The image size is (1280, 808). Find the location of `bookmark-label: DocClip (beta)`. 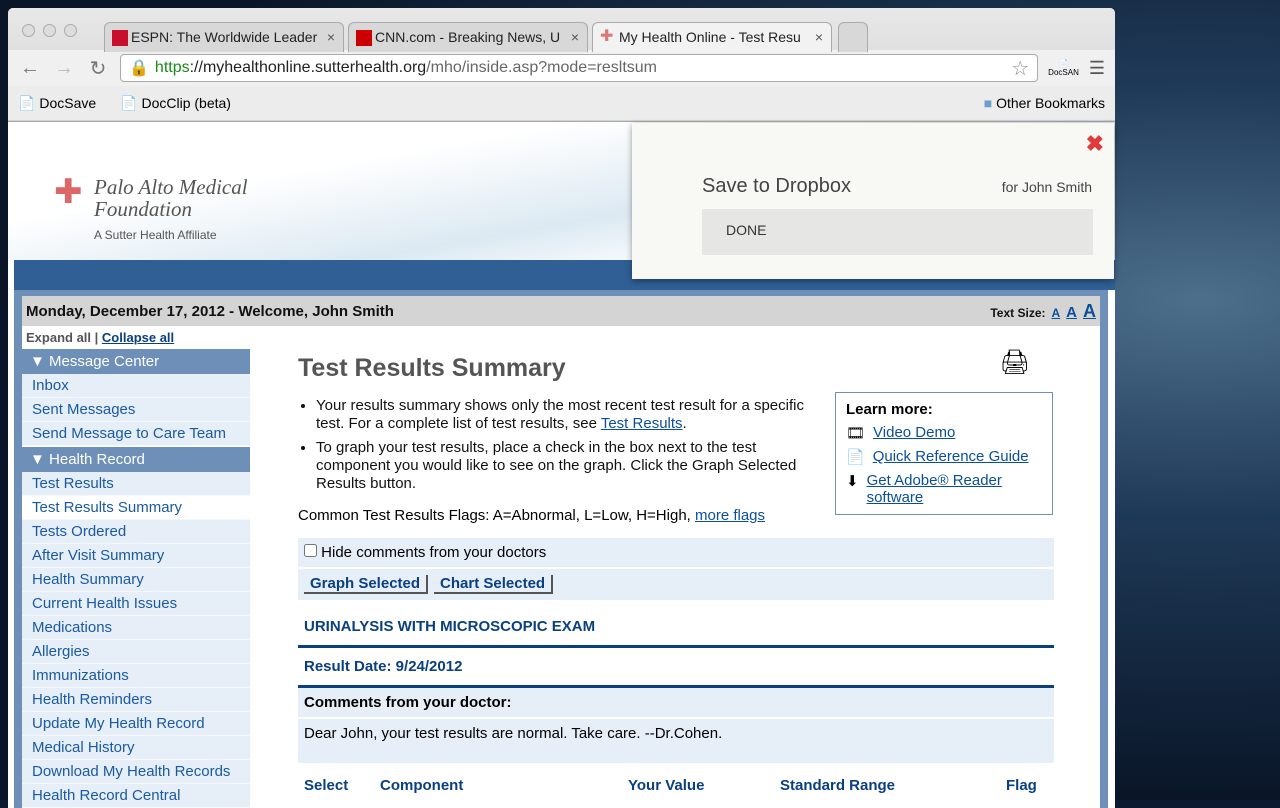

bookmark-label: DocClip (beta) is located at coordinates (186, 102).